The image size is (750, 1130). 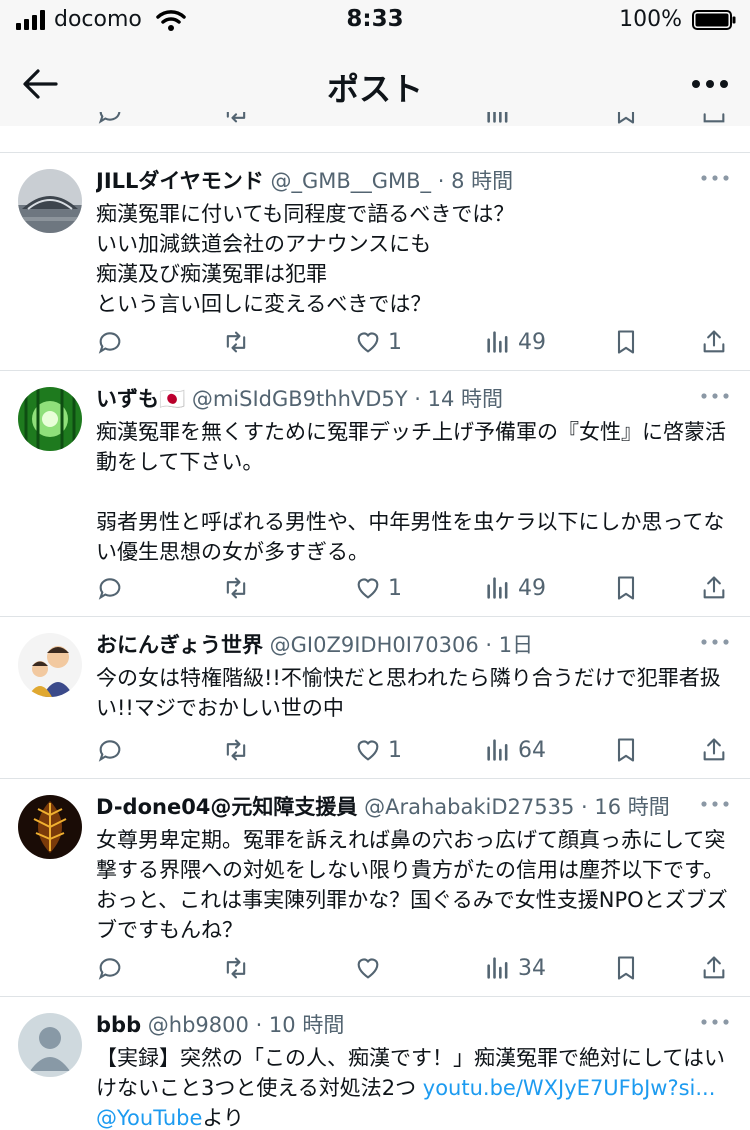 I want to click on tweet-header: いずも🇯🇵 @miSIdGB9thhVD5Y · 14 時間, so click(x=398, y=398).